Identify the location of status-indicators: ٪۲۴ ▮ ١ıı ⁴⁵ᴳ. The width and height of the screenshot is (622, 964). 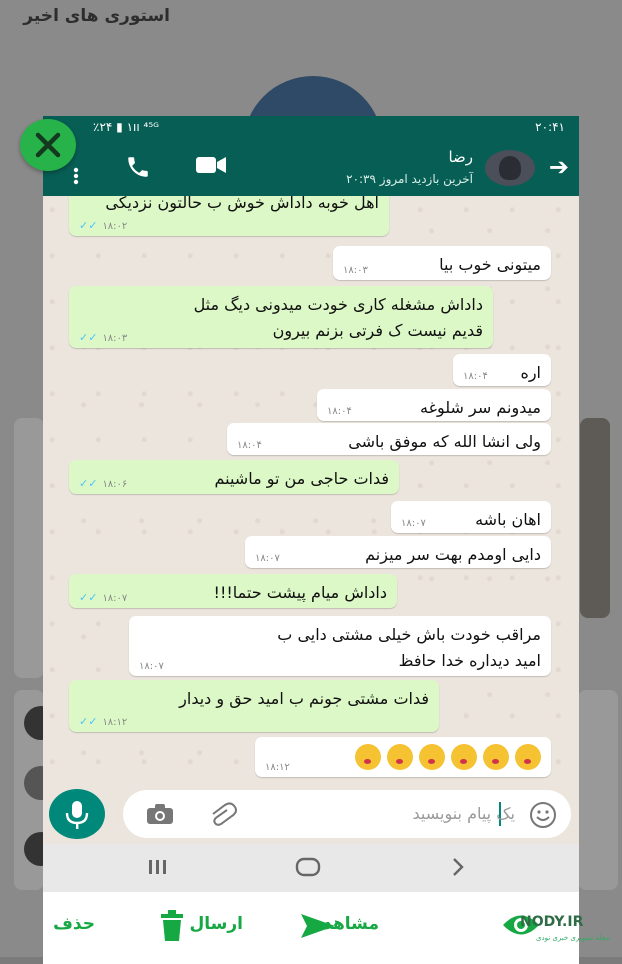
(126, 127).